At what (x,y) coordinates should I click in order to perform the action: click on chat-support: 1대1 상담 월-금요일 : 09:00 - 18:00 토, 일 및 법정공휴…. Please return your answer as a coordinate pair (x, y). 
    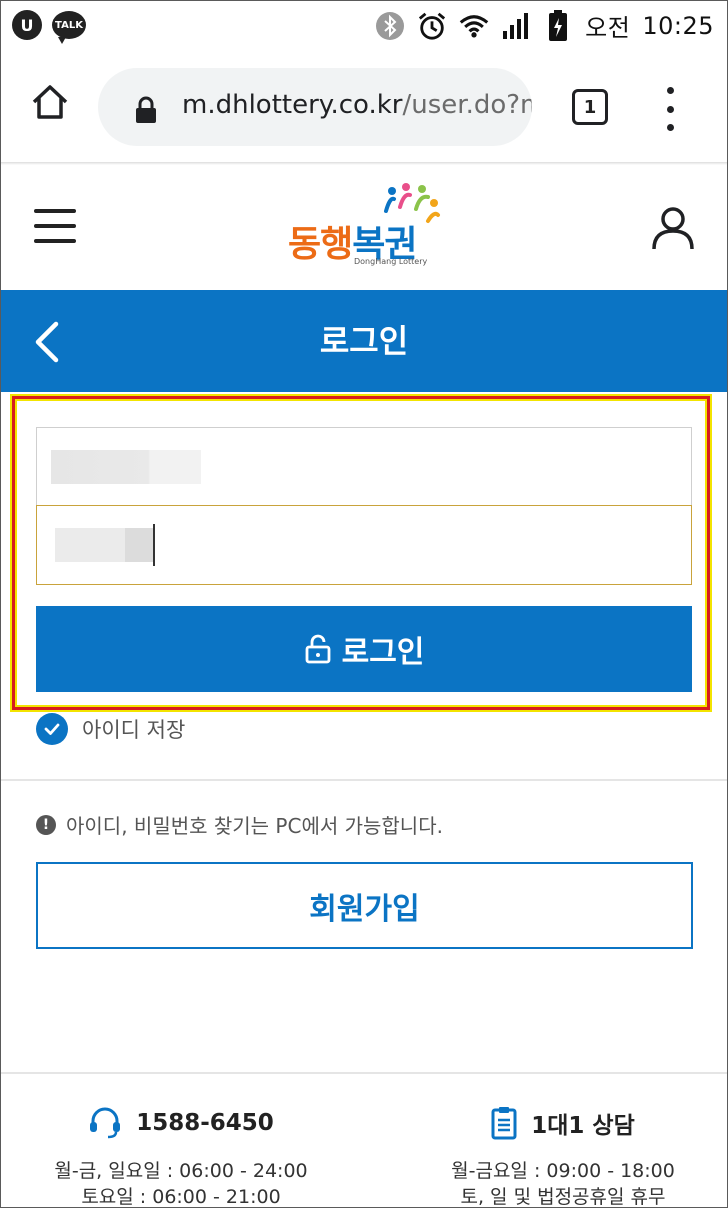
    Looking at the image, I should click on (563, 1156).